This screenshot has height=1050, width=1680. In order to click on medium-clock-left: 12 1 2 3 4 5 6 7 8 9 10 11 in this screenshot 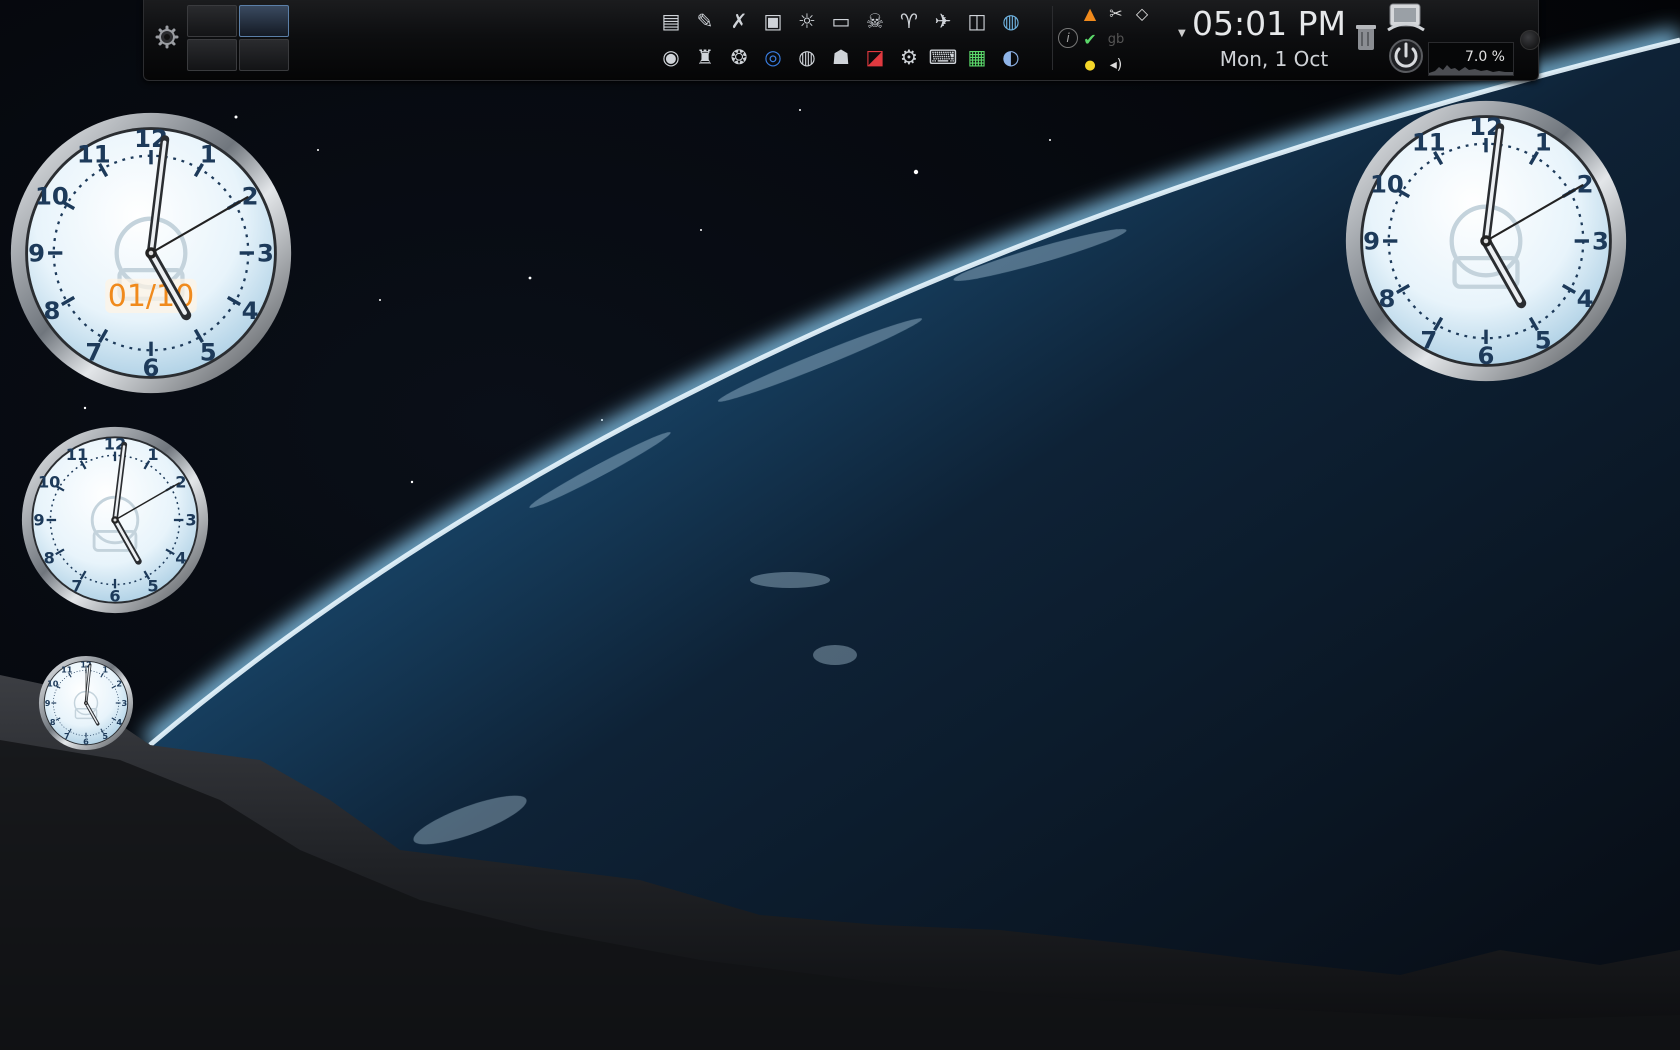, I will do `click(115, 520)`.